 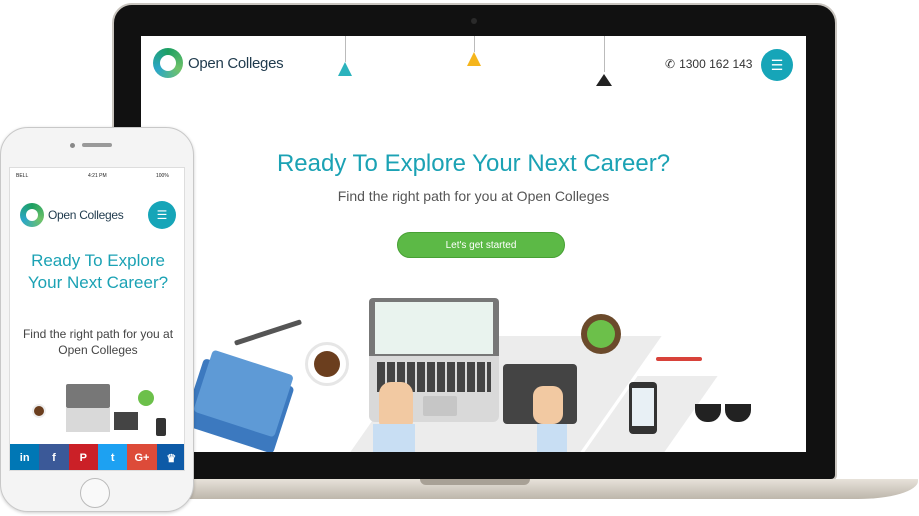 I want to click on desk-laptop-base, so click(x=88, y=420).